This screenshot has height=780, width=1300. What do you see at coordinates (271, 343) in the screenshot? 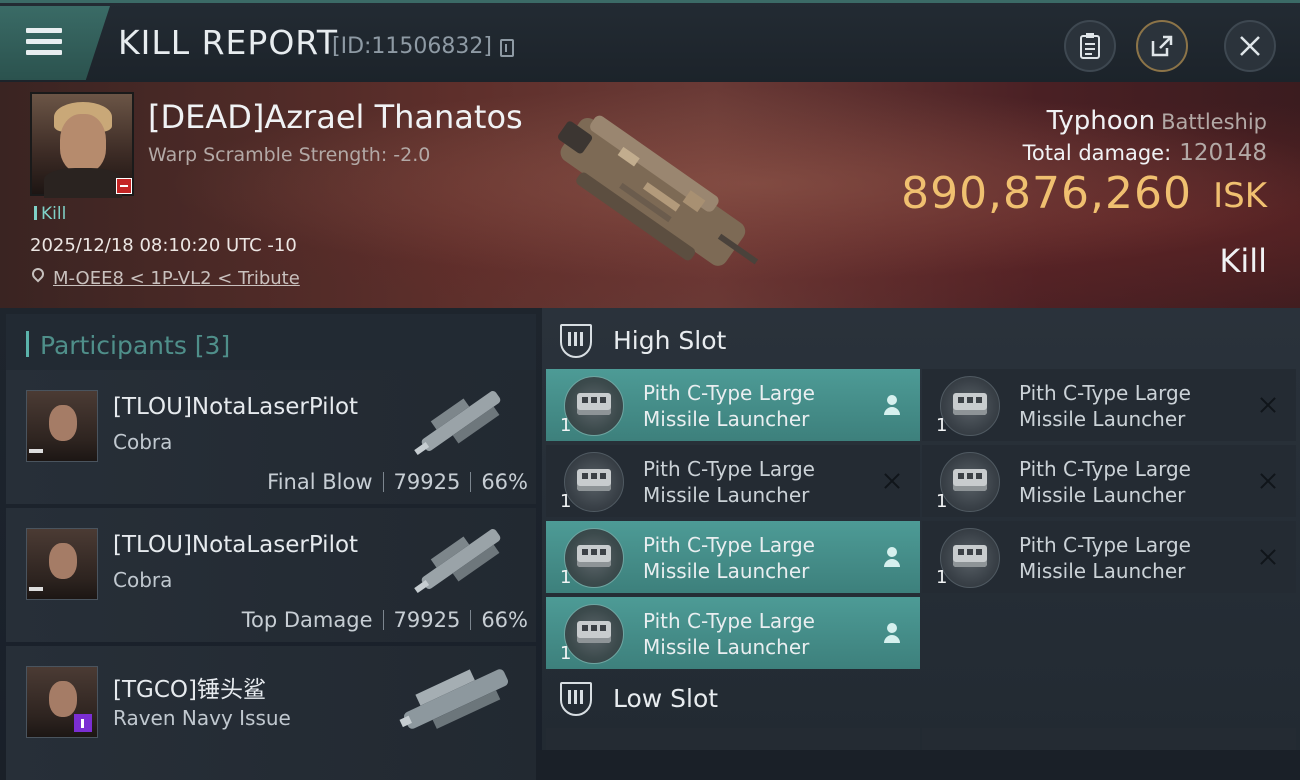
I see `participants-header: Participants [3]` at bounding box center [271, 343].